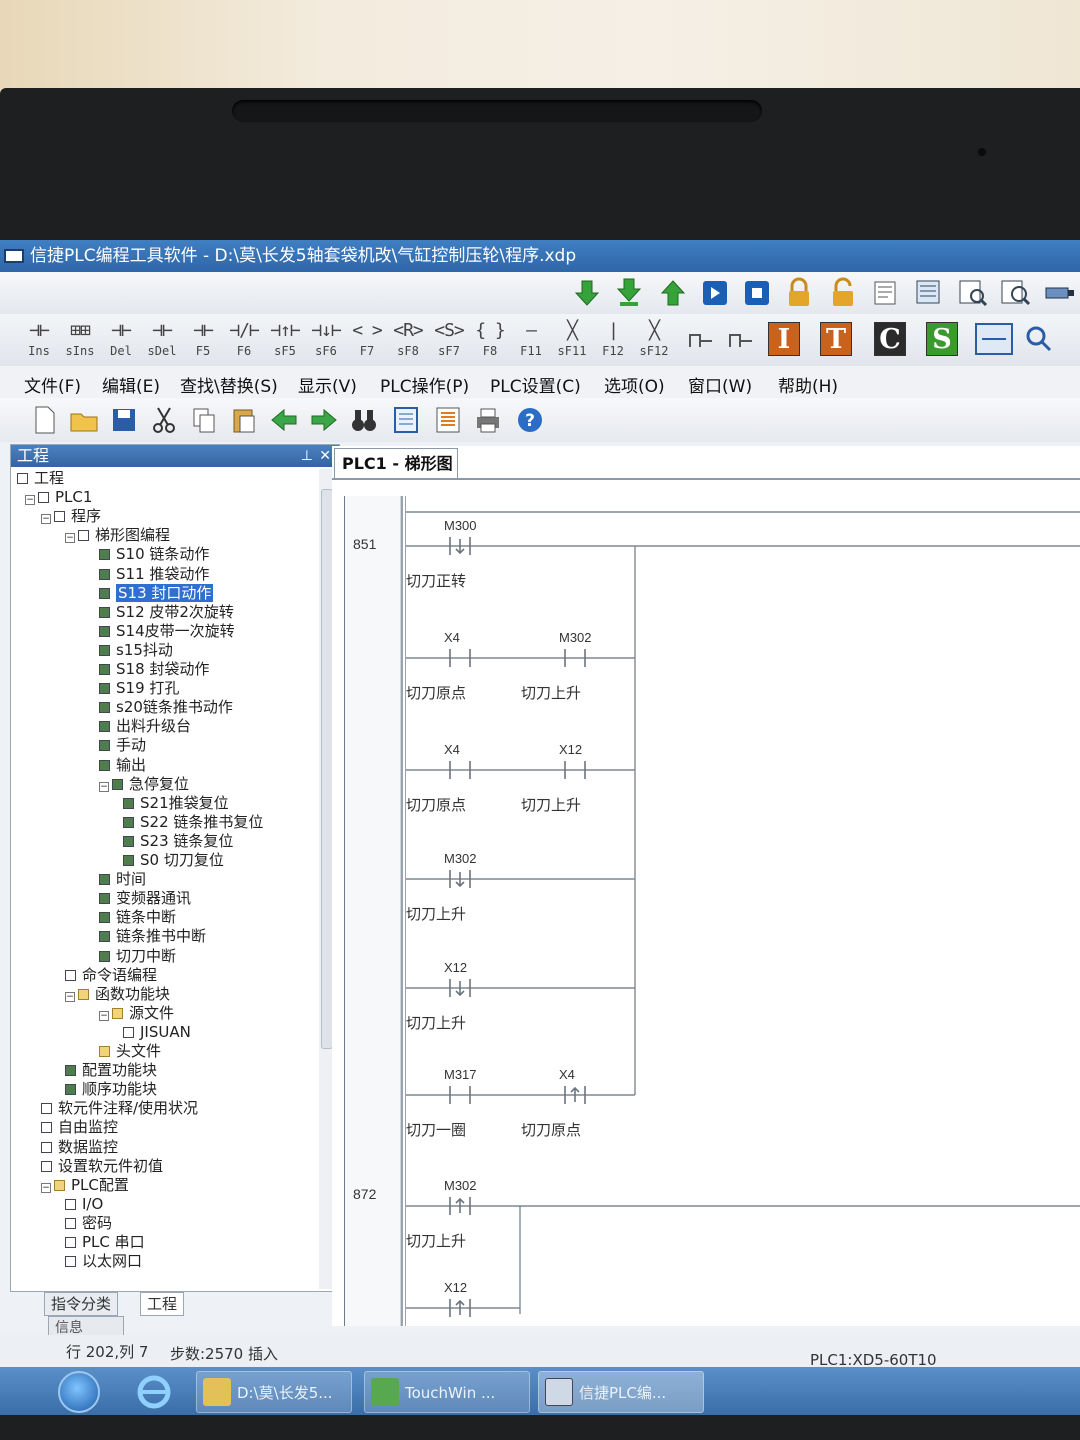  Describe the element at coordinates (162, 1304) in the screenshot. I see `tab-project: 工程` at that location.